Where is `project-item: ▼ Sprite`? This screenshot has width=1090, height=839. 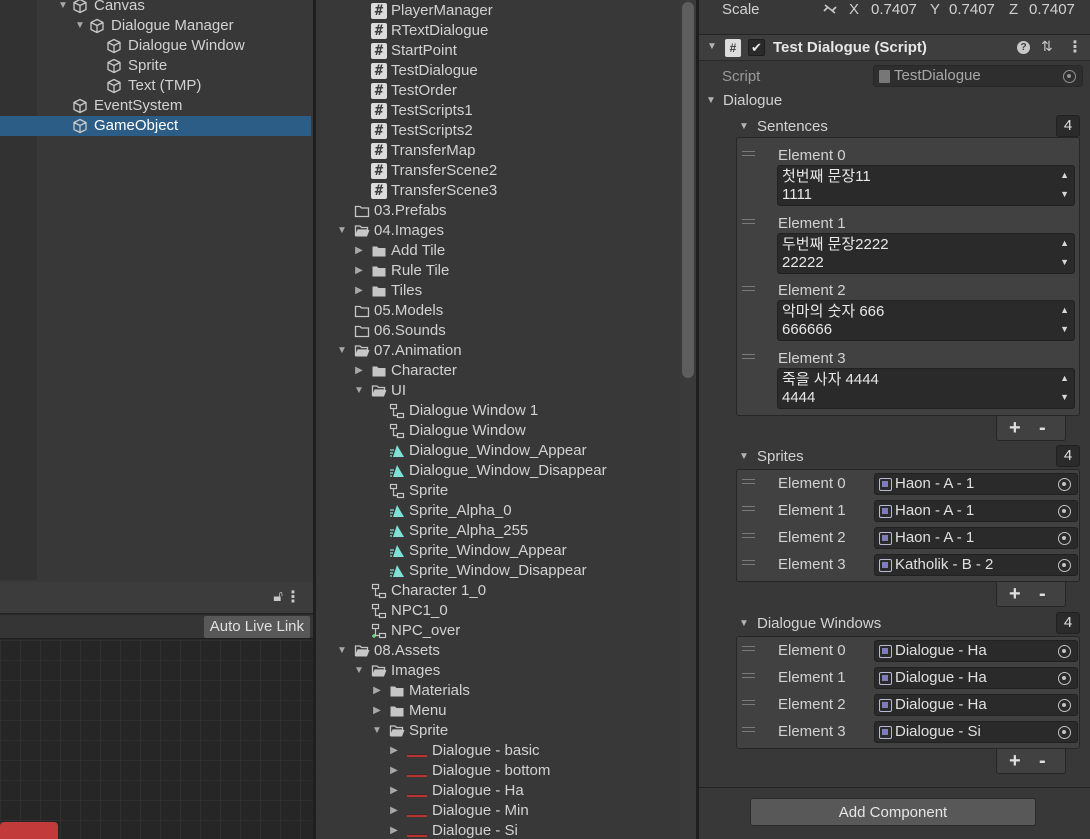
project-item: ▼ Sprite is located at coordinates (498, 731).